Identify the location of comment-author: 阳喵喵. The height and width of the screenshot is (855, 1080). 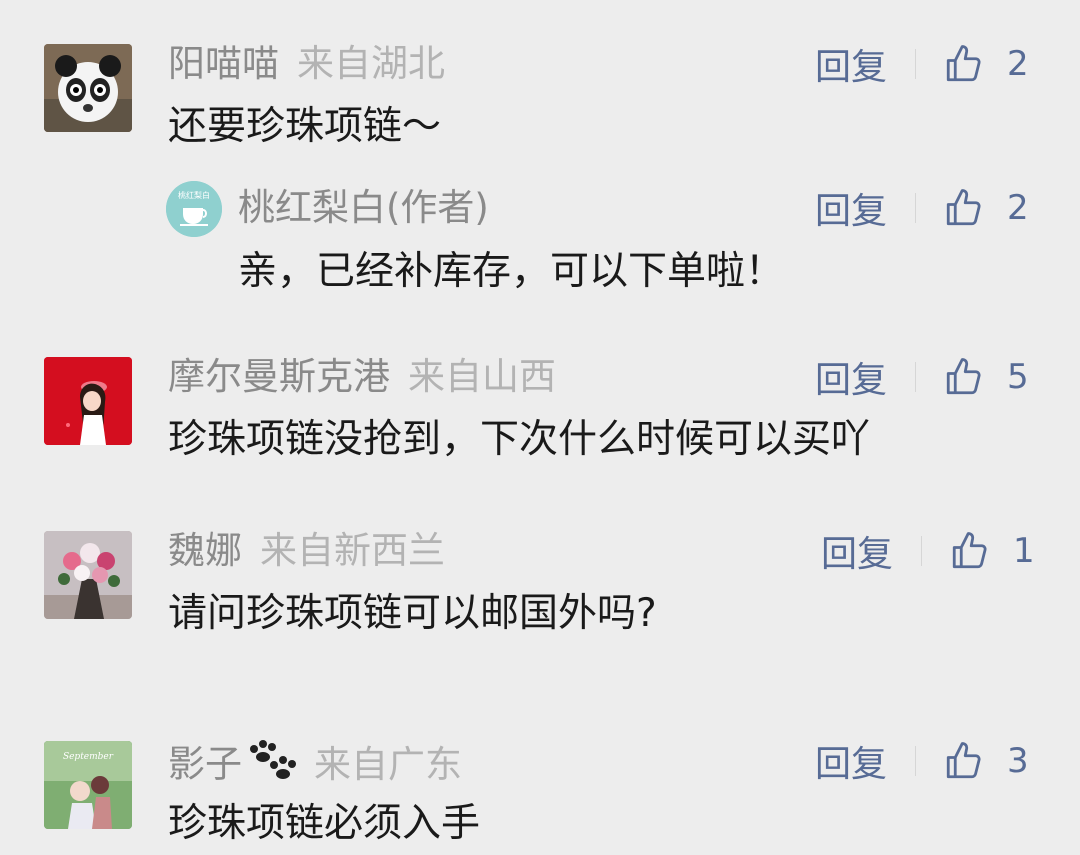
(223, 63).